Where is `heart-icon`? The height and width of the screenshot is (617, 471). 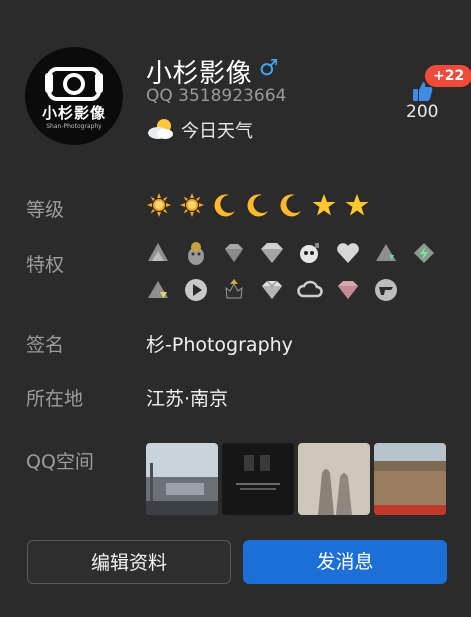 heart-icon is located at coordinates (348, 253).